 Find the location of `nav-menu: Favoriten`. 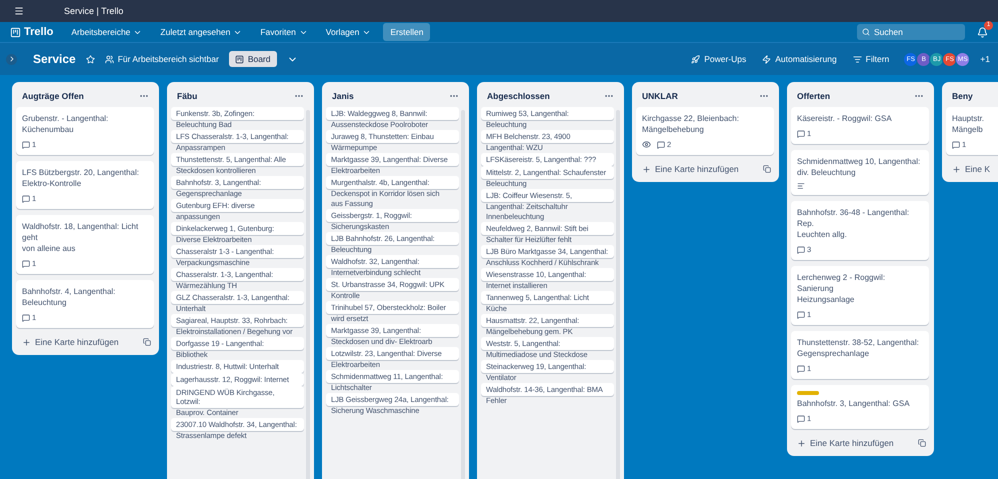

nav-menu: Favoriten is located at coordinates (284, 32).